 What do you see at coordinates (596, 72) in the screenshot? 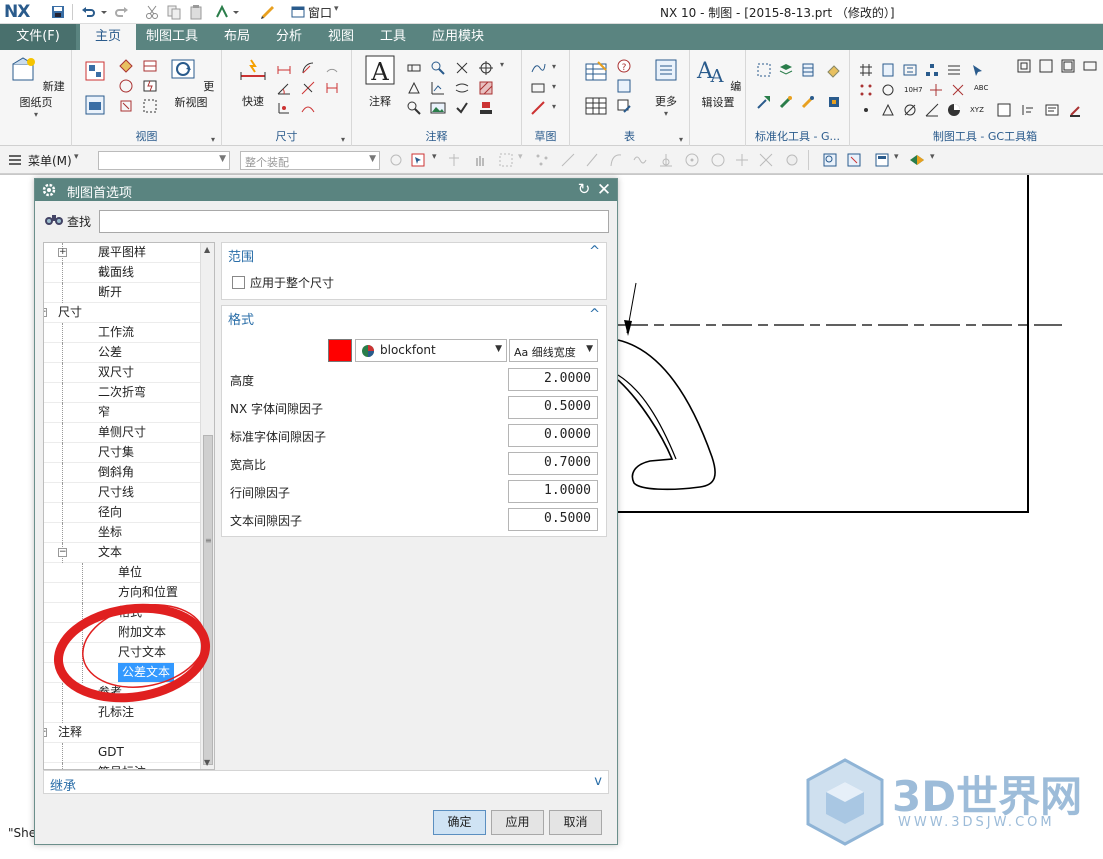
I see `table-note-icon` at bounding box center [596, 72].